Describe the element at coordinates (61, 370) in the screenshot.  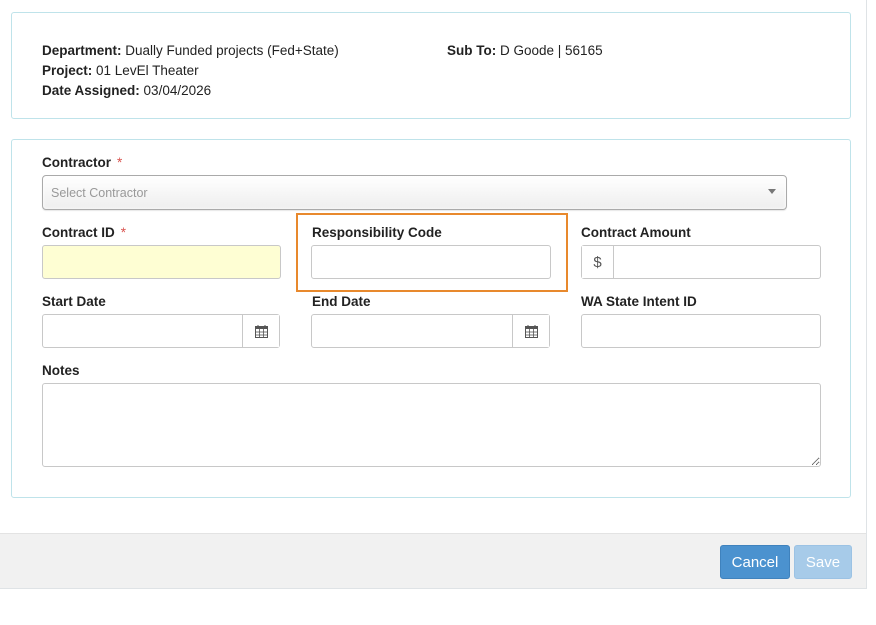
I see `notes-label: Notes` at that location.